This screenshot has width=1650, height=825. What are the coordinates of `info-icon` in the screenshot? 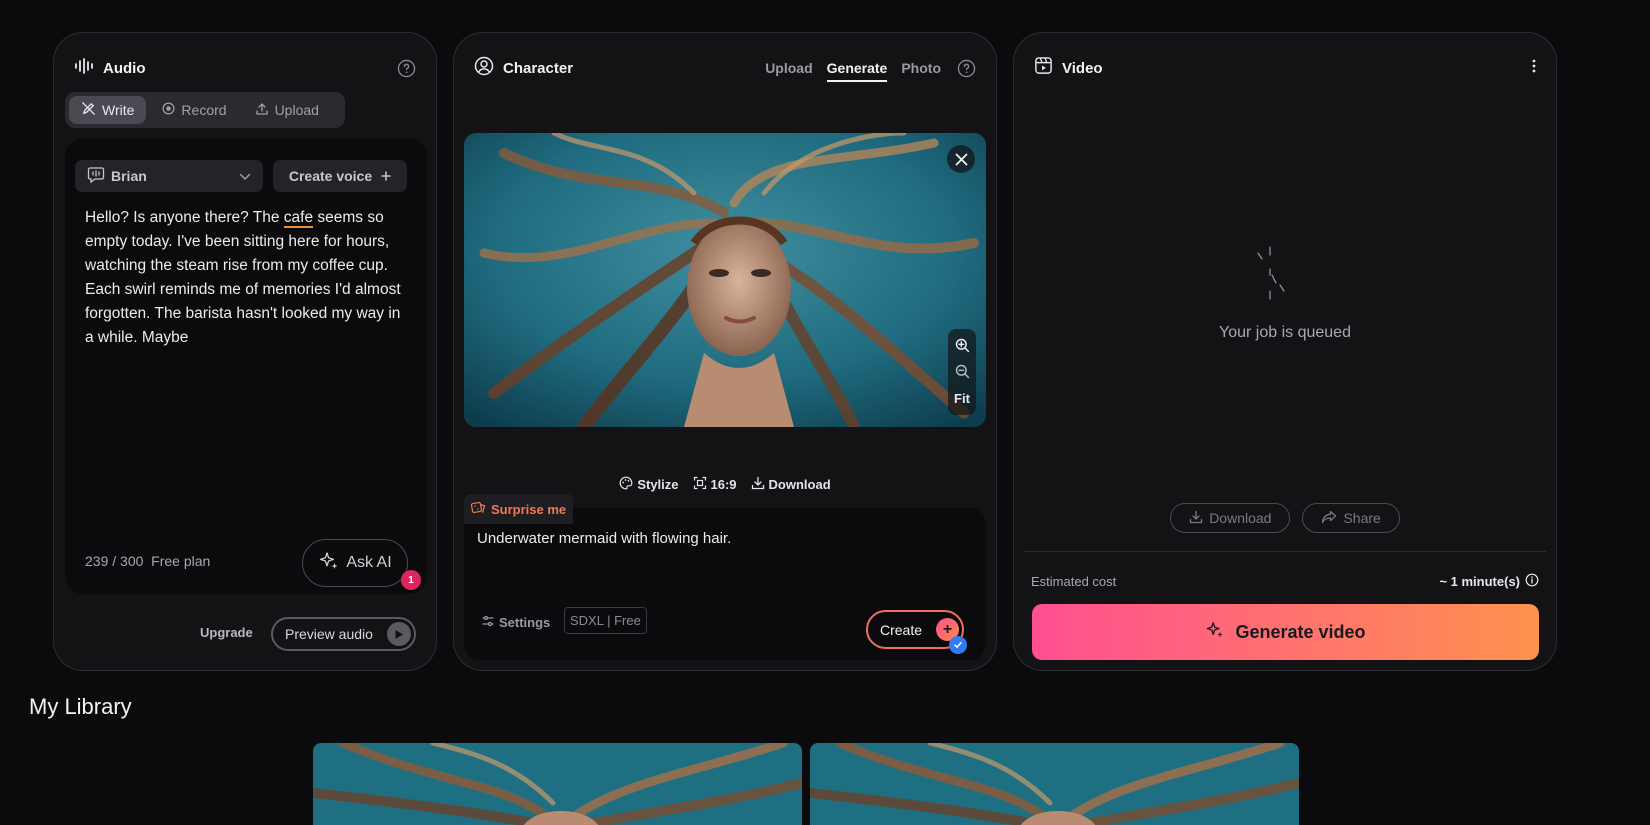 It's located at (1532, 581).